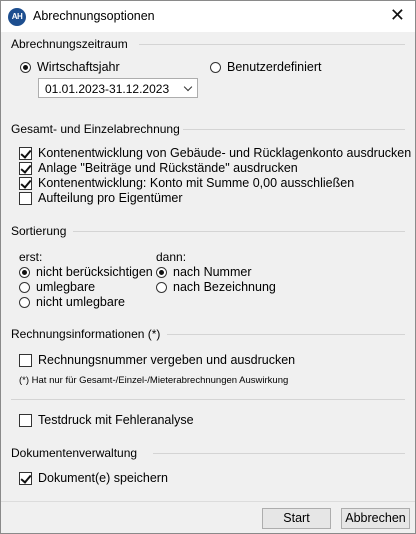  I want to click on chevron-down-icon, so click(188, 87).